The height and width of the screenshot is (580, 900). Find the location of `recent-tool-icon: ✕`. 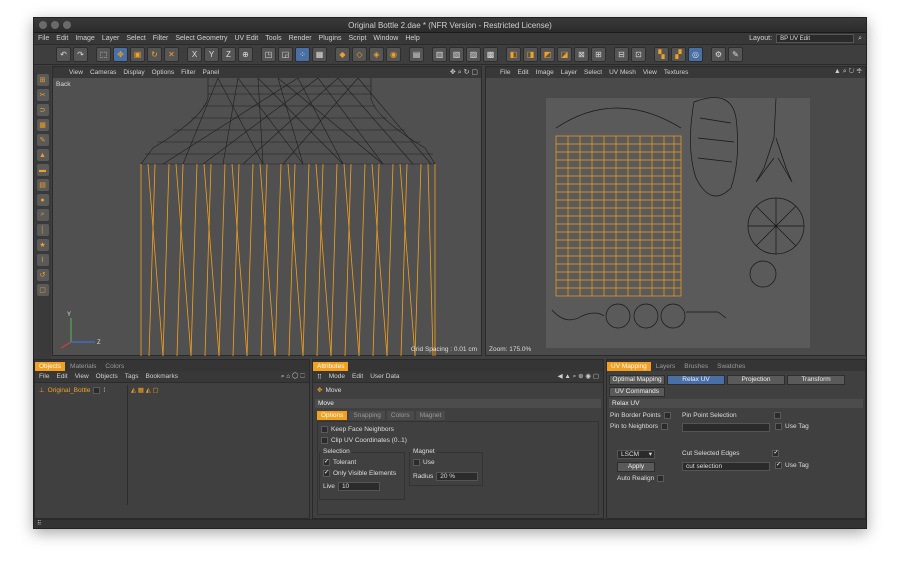

recent-tool-icon: ✕ is located at coordinates (171, 54).